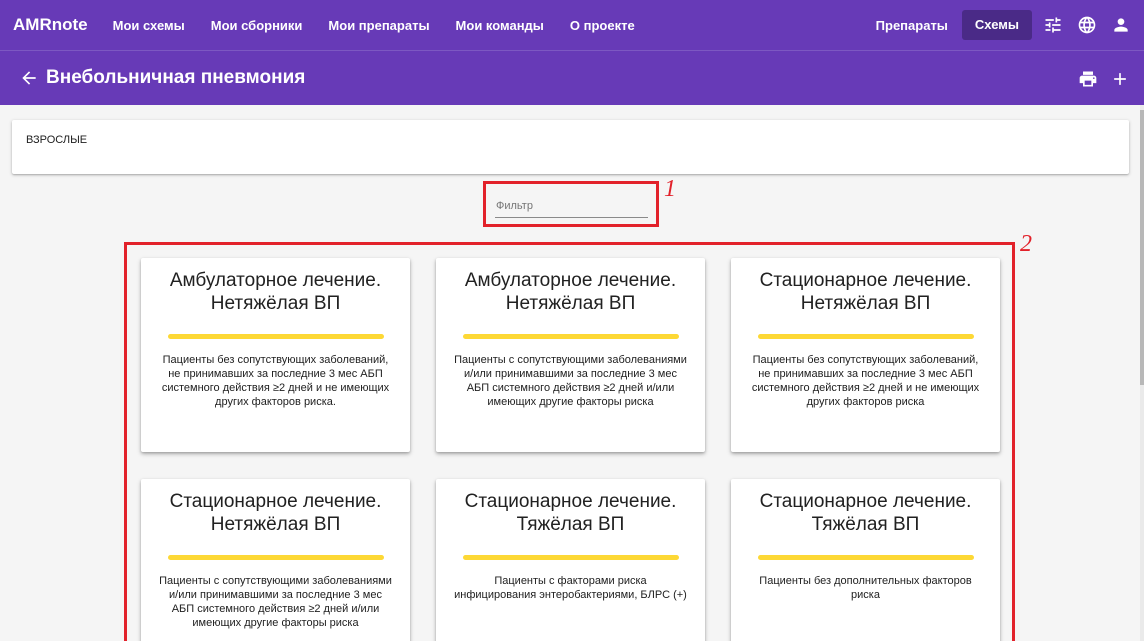 The image size is (1144, 641). I want to click on filter-highlight-box, so click(571, 204).